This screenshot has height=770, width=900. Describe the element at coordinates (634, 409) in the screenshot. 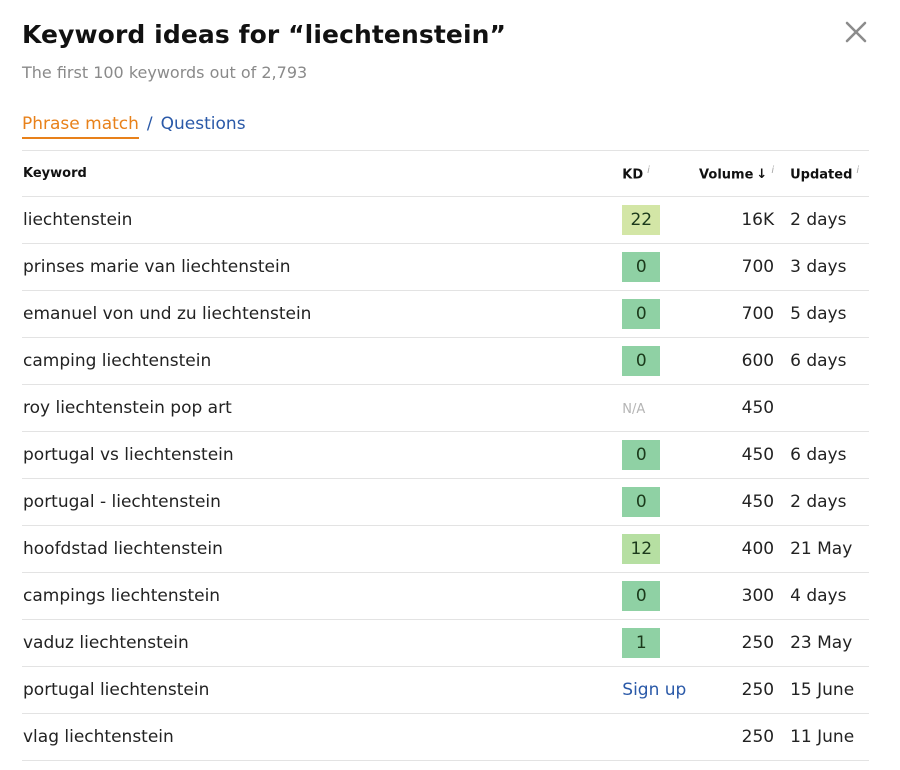

I see `kd-not-available: N/A` at that location.